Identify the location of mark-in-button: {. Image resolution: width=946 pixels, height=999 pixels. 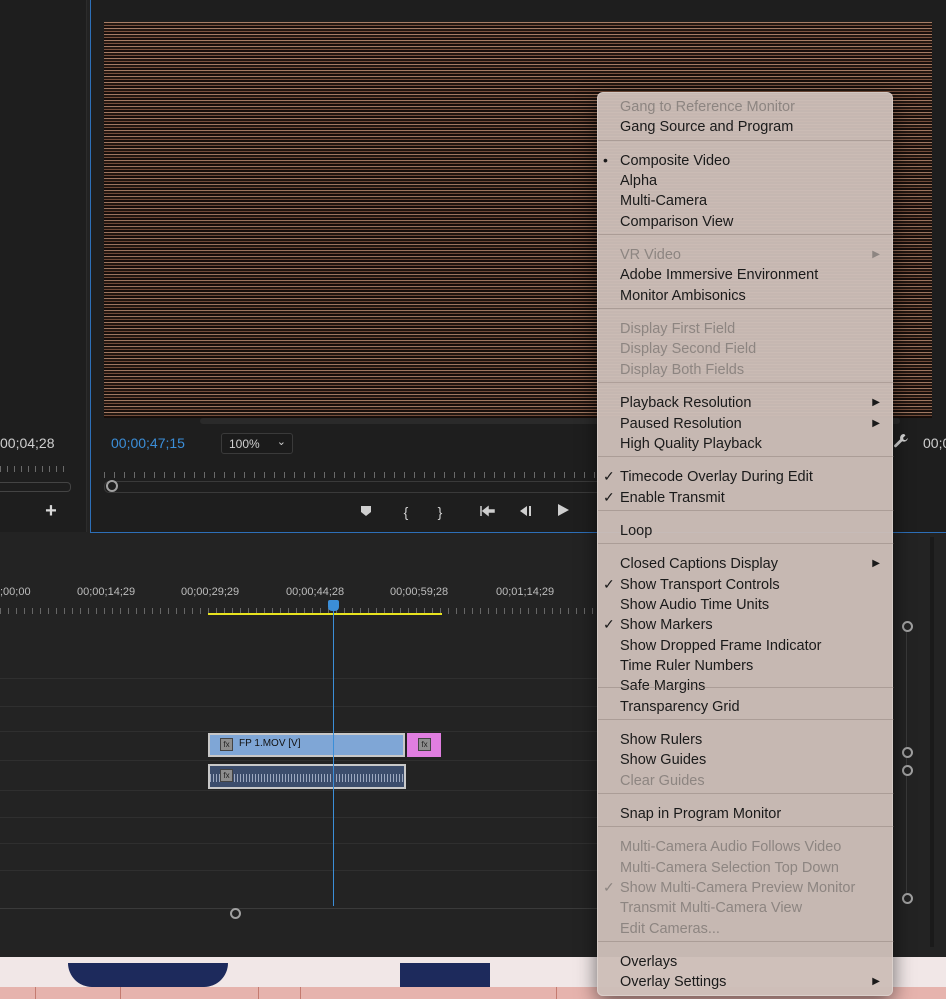
(406, 512).